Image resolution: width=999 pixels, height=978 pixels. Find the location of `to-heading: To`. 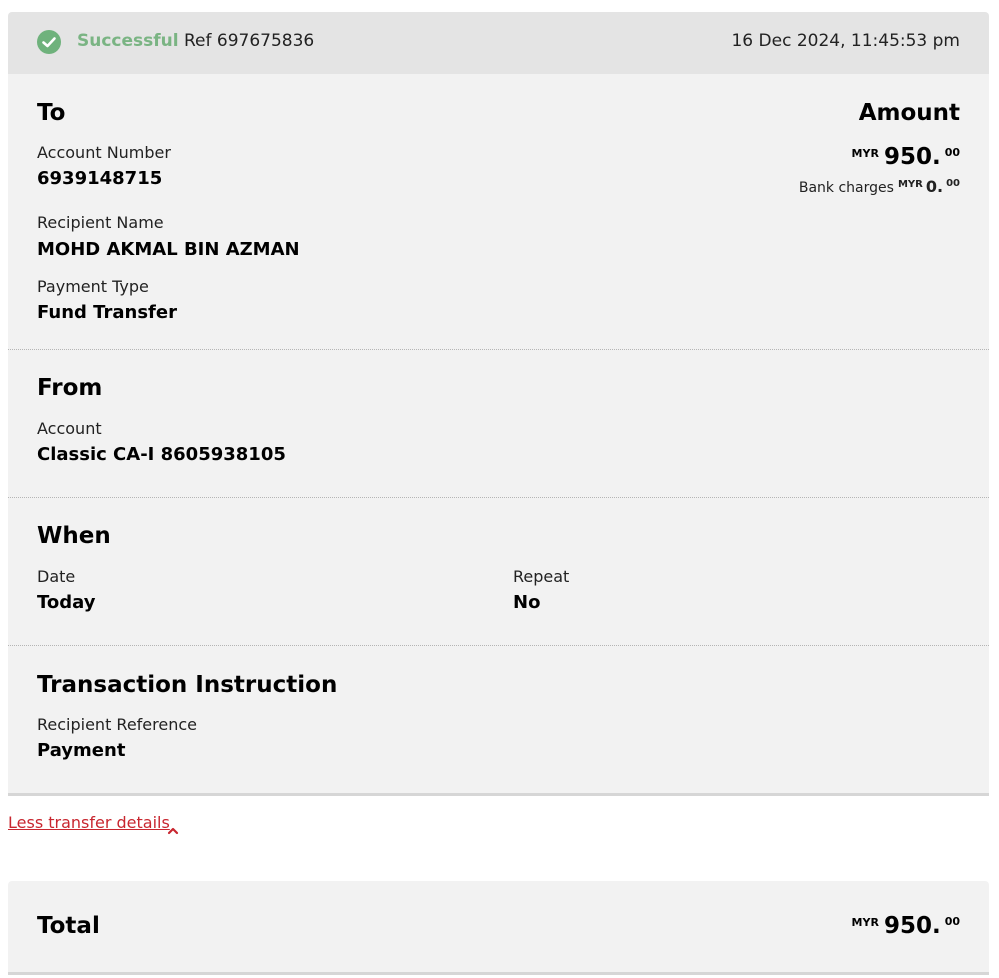

to-heading: To is located at coordinates (51, 113).